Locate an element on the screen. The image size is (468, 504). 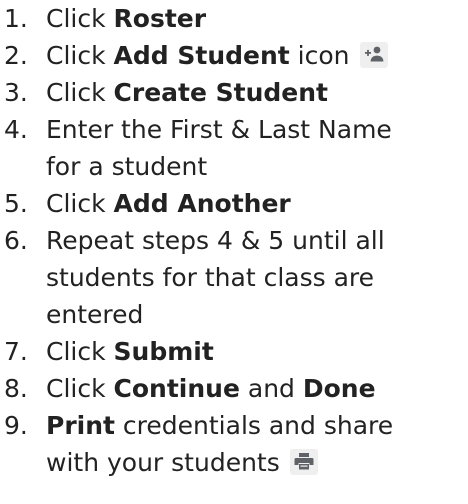
step-text: Enter the First & Last Name is located at coordinates (219, 129).